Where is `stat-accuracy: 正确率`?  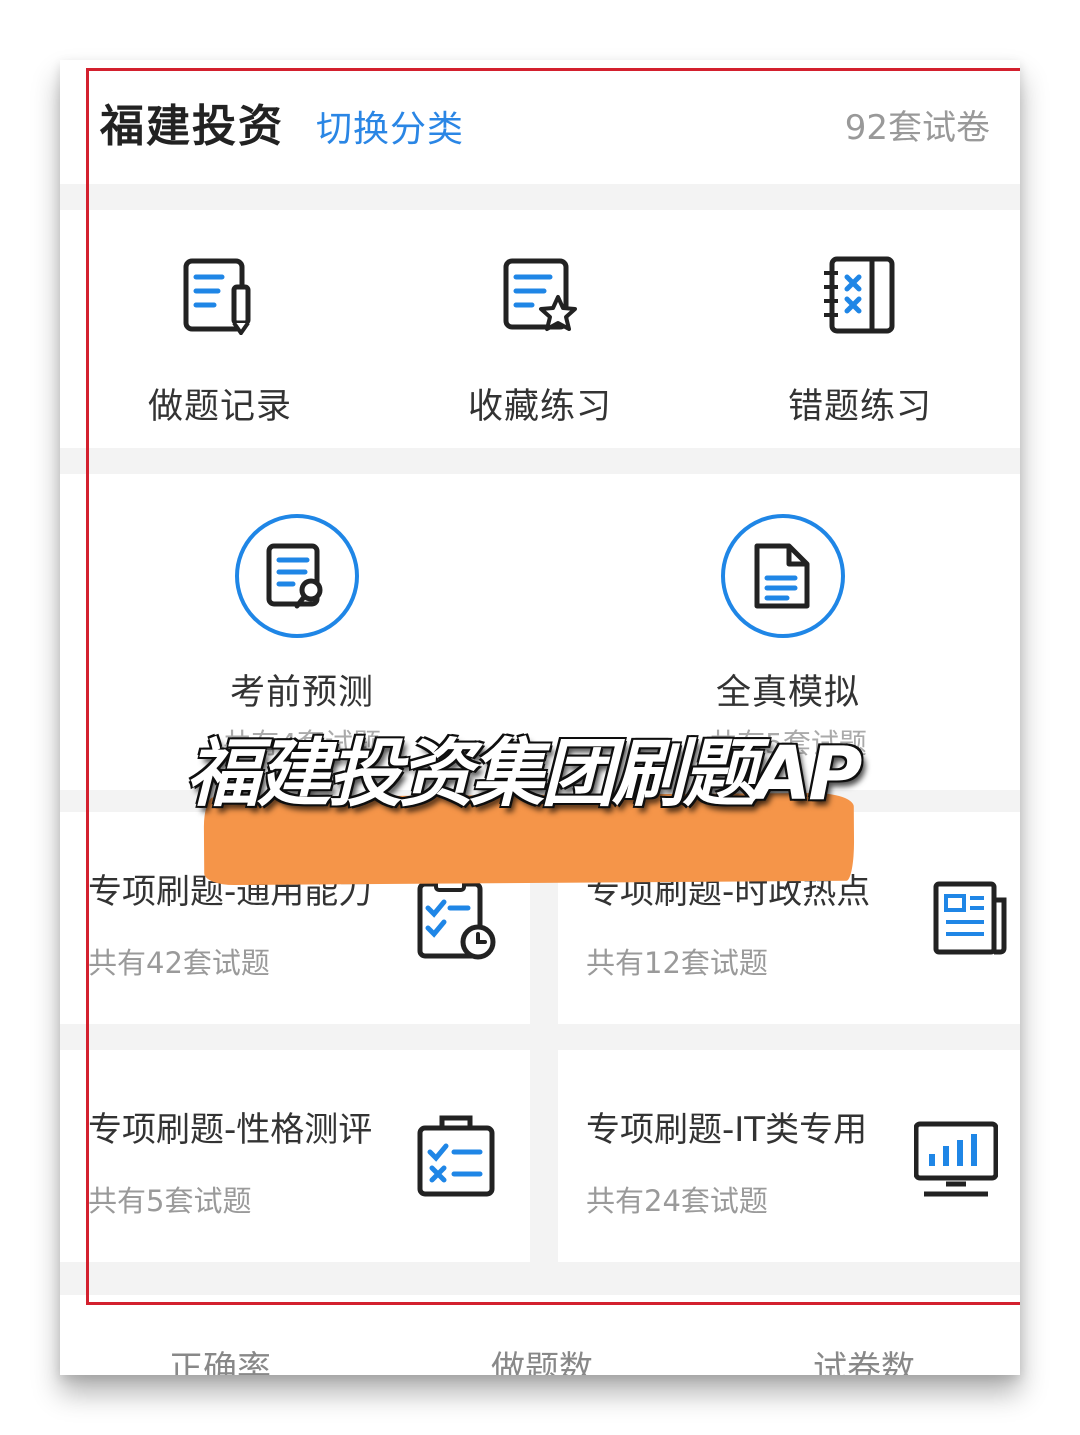
stat-accuracy: 正确率 is located at coordinates (220, 1362).